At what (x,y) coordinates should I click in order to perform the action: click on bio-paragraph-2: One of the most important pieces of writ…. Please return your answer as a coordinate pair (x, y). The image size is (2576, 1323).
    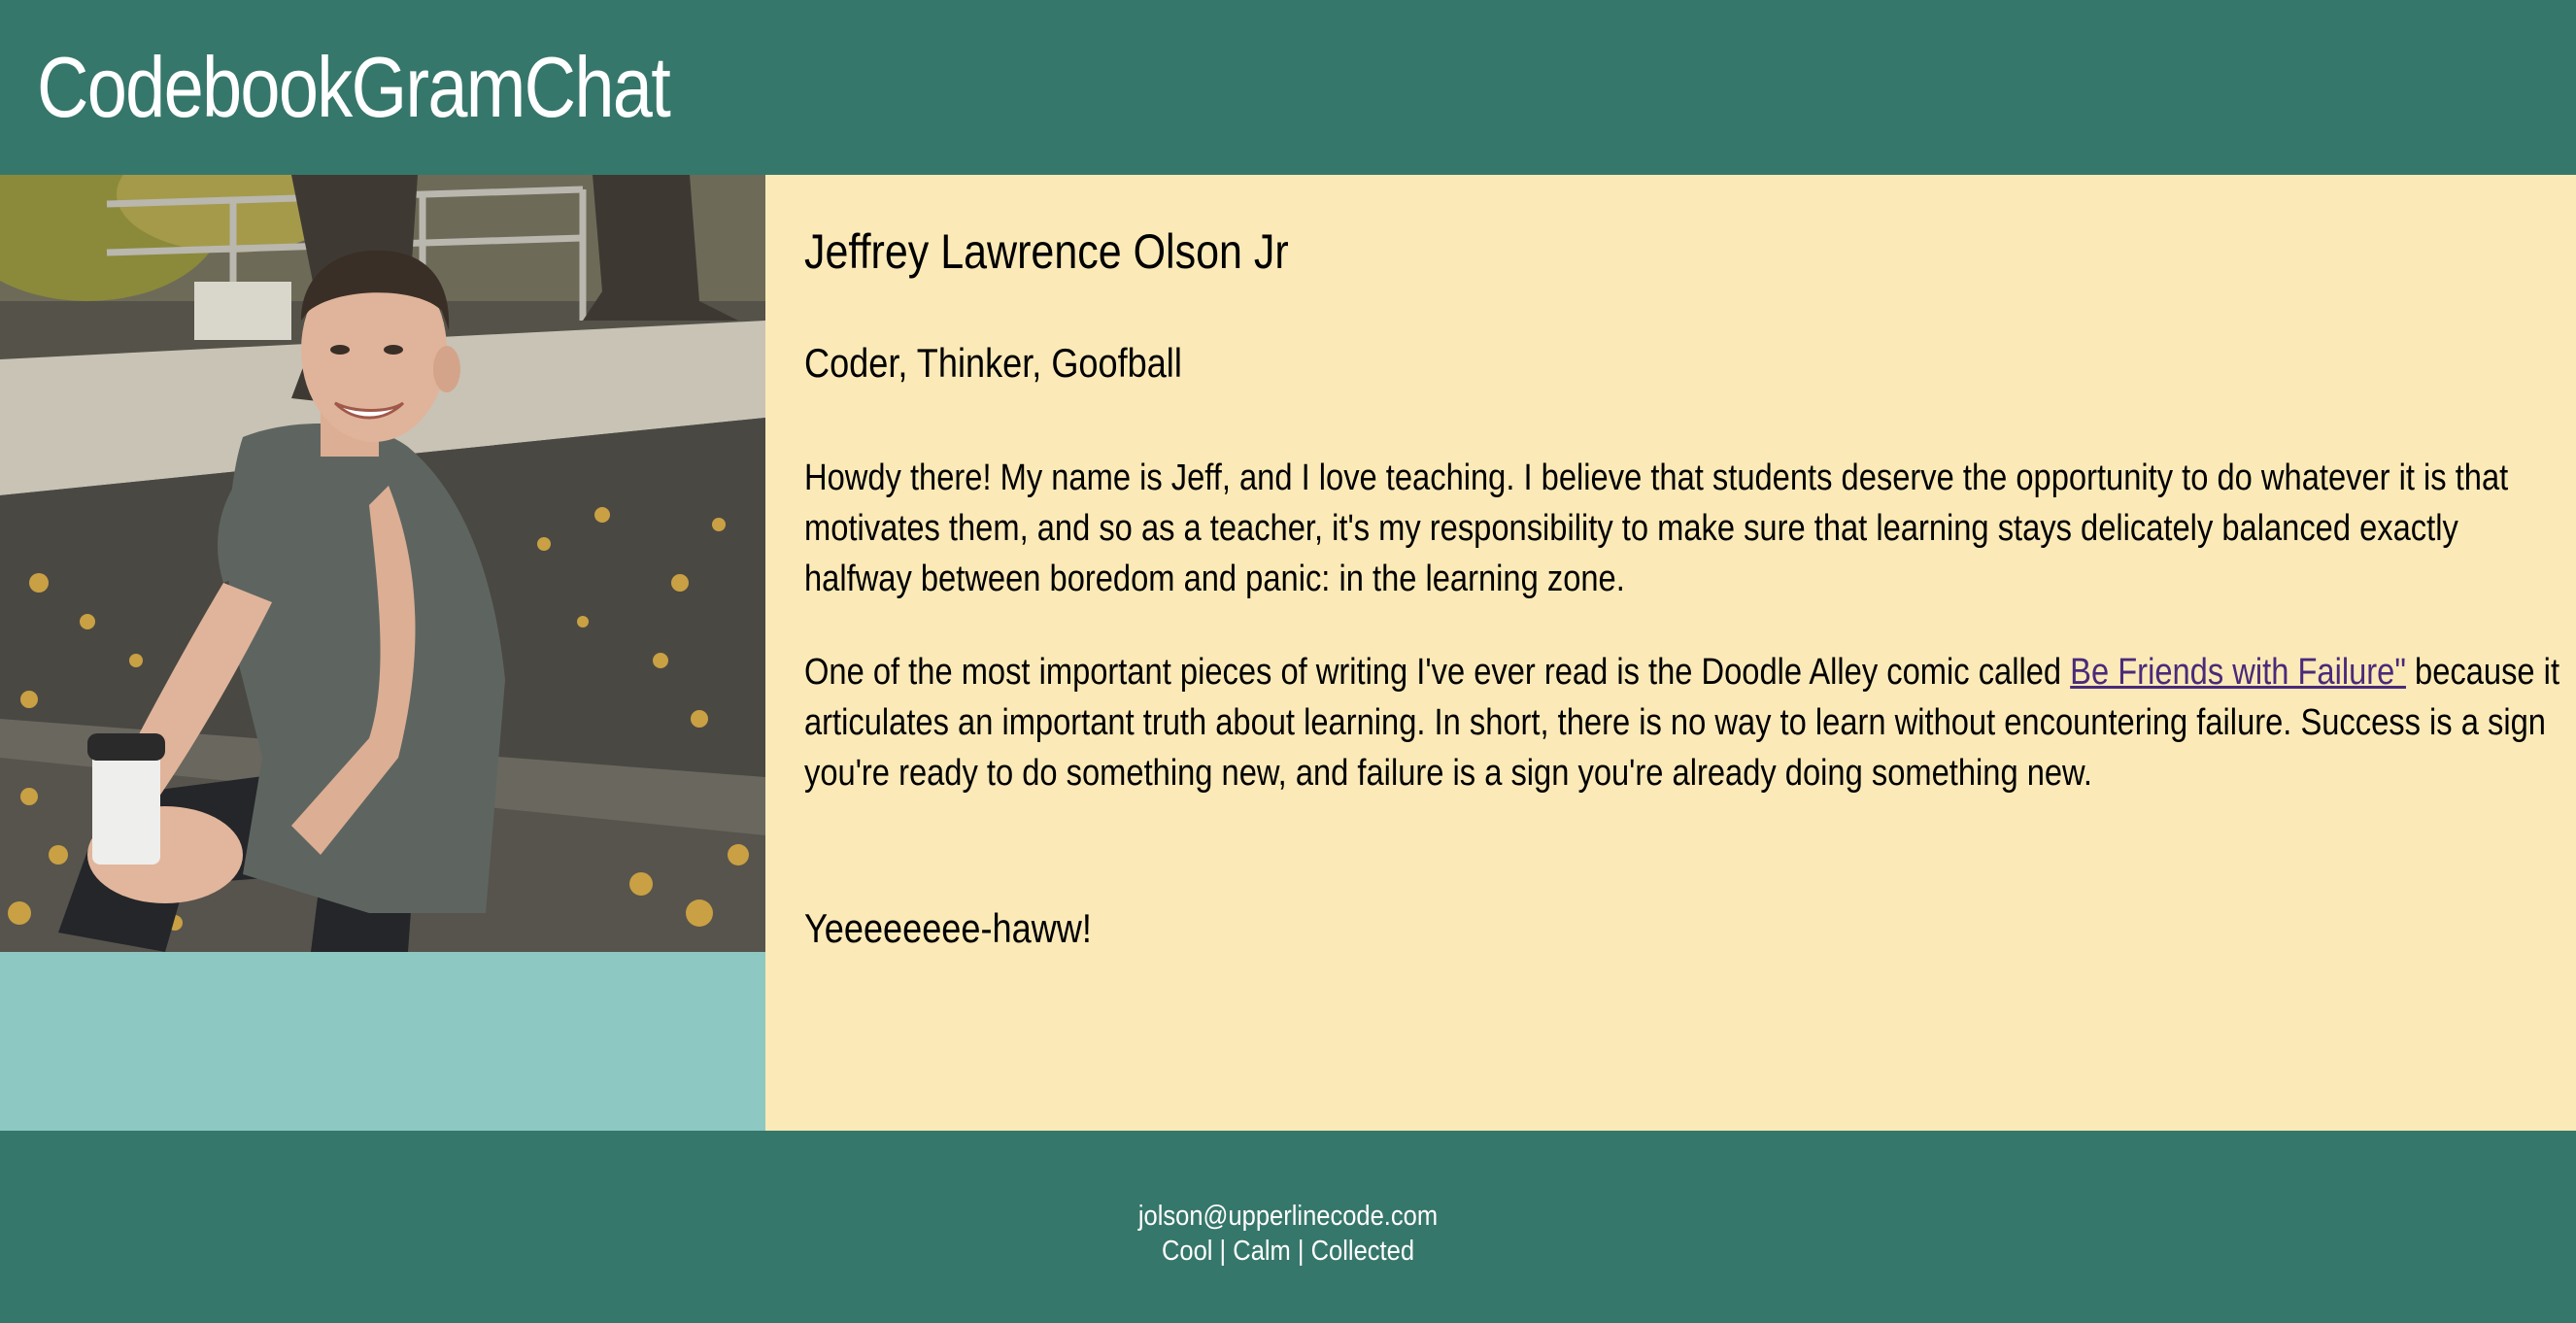
    Looking at the image, I should click on (1685, 722).